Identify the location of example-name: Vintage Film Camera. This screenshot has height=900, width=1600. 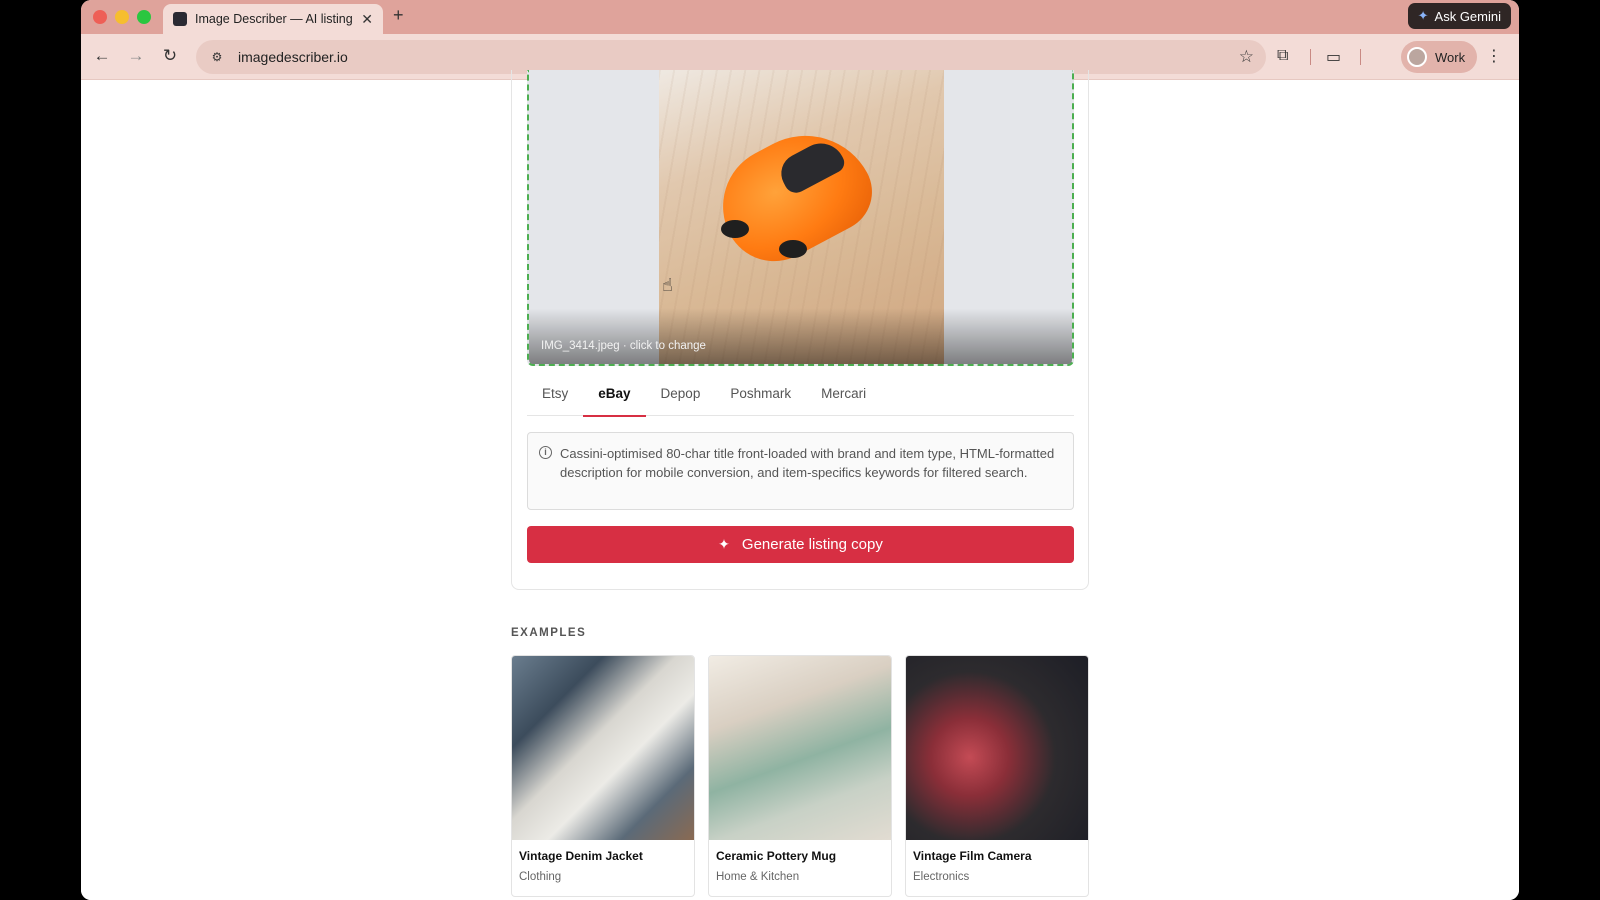
(972, 856).